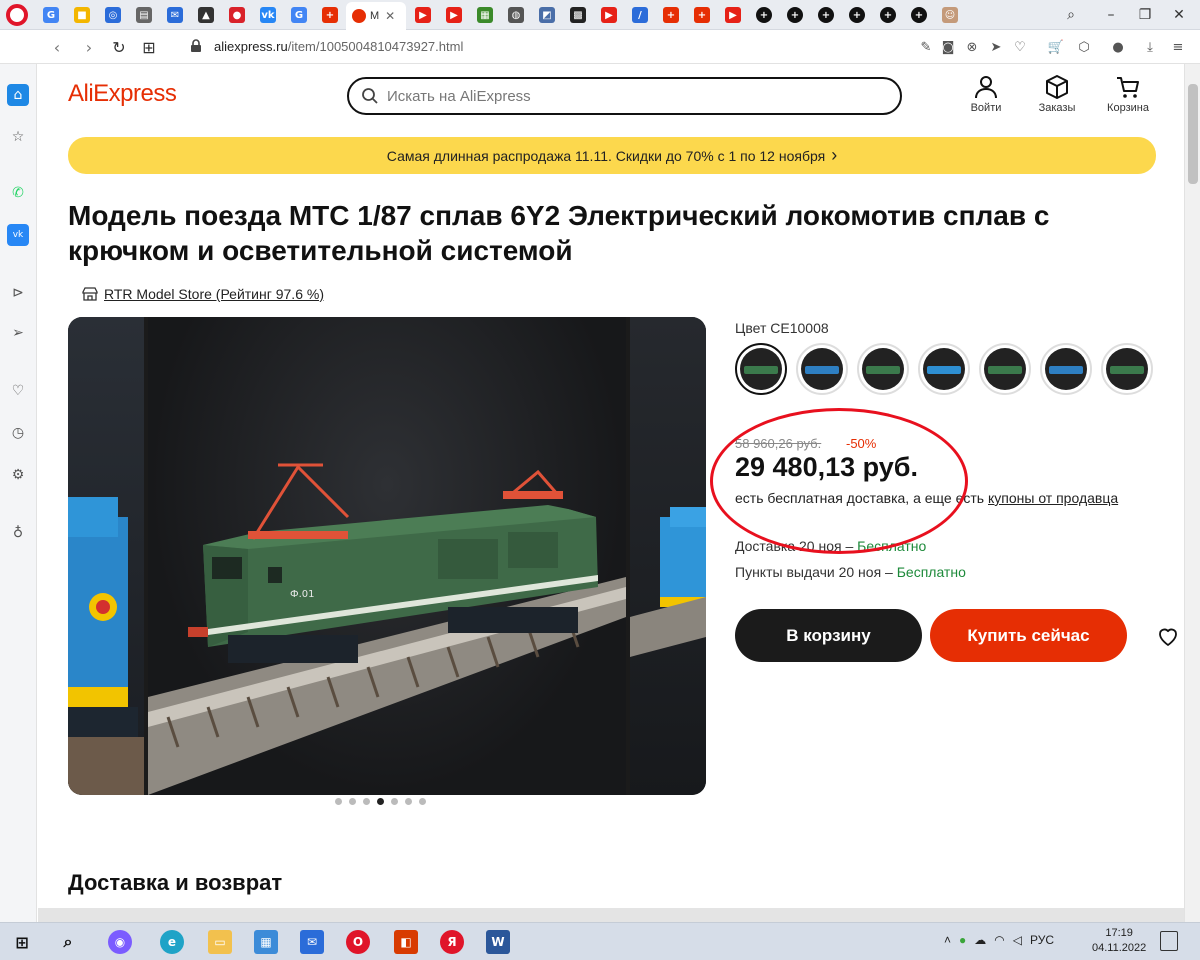  Describe the element at coordinates (999, 940) in the screenshot. I see `wifi-icon: ◠` at that location.